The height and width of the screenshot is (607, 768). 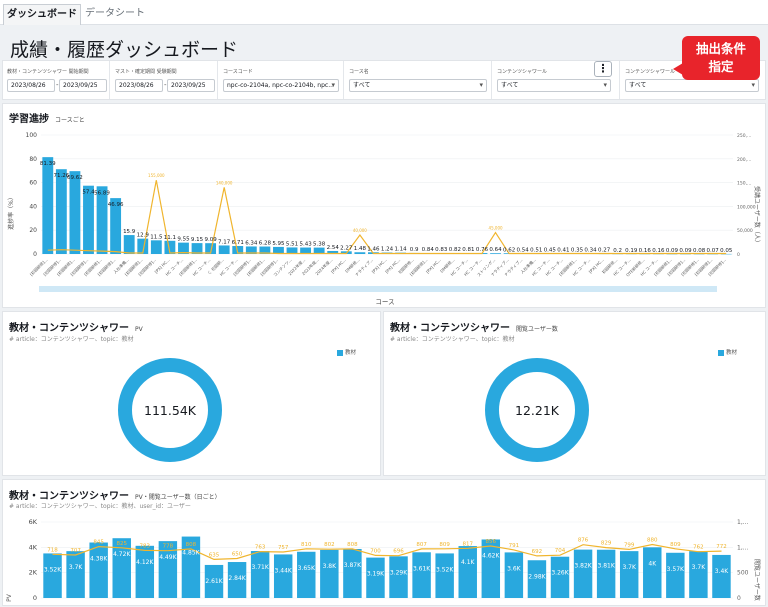 What do you see at coordinates (237, 554) in the screenshot?
I see `line-value-label: 650` at bounding box center [237, 554].